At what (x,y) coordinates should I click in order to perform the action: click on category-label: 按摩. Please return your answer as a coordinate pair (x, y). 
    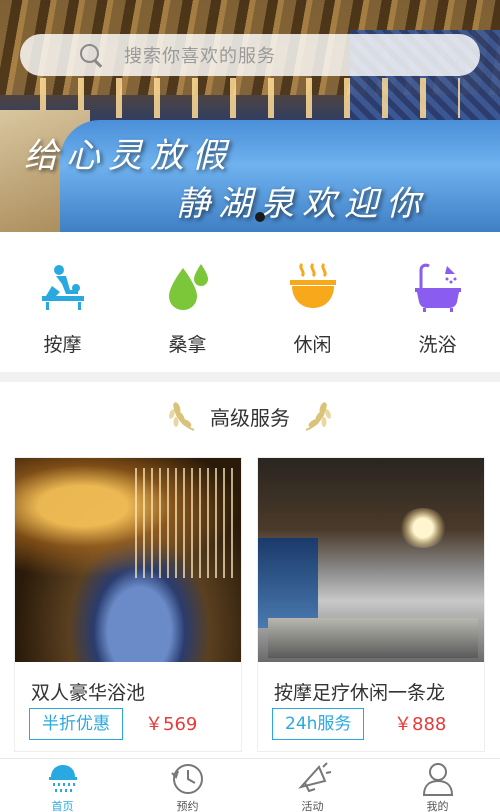
    Looking at the image, I should click on (62, 345).